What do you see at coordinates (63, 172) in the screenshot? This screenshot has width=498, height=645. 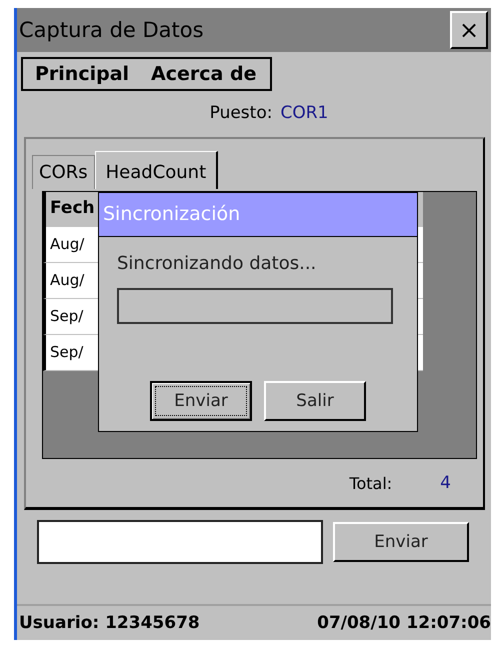 I see `tab: CORs` at bounding box center [63, 172].